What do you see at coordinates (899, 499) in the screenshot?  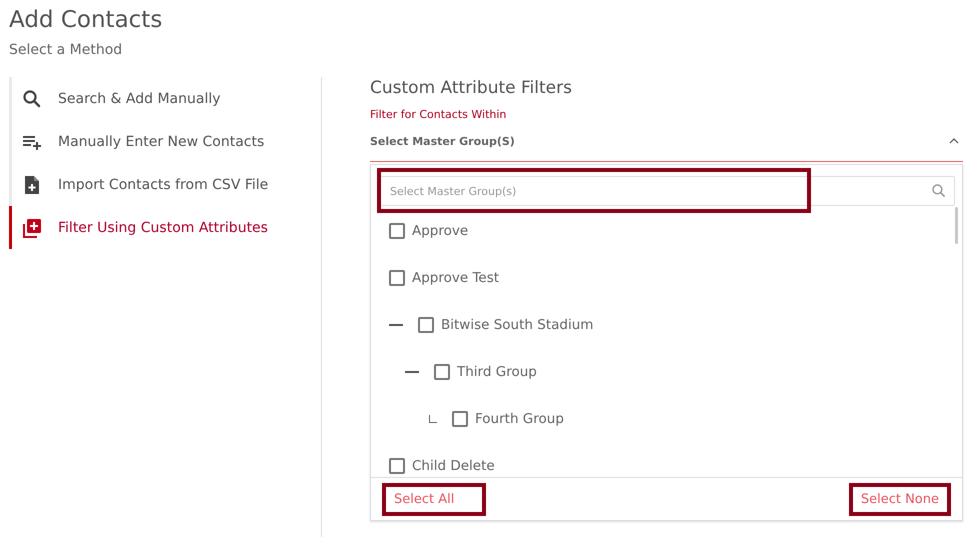 I see `select-none-link: Select None` at bounding box center [899, 499].